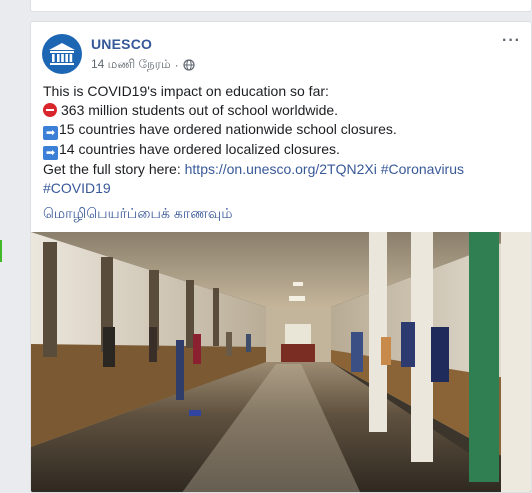 This screenshot has height=493, width=532. What do you see at coordinates (283, 188) in the screenshot?
I see `post-line-6: #COVID19` at bounding box center [283, 188].